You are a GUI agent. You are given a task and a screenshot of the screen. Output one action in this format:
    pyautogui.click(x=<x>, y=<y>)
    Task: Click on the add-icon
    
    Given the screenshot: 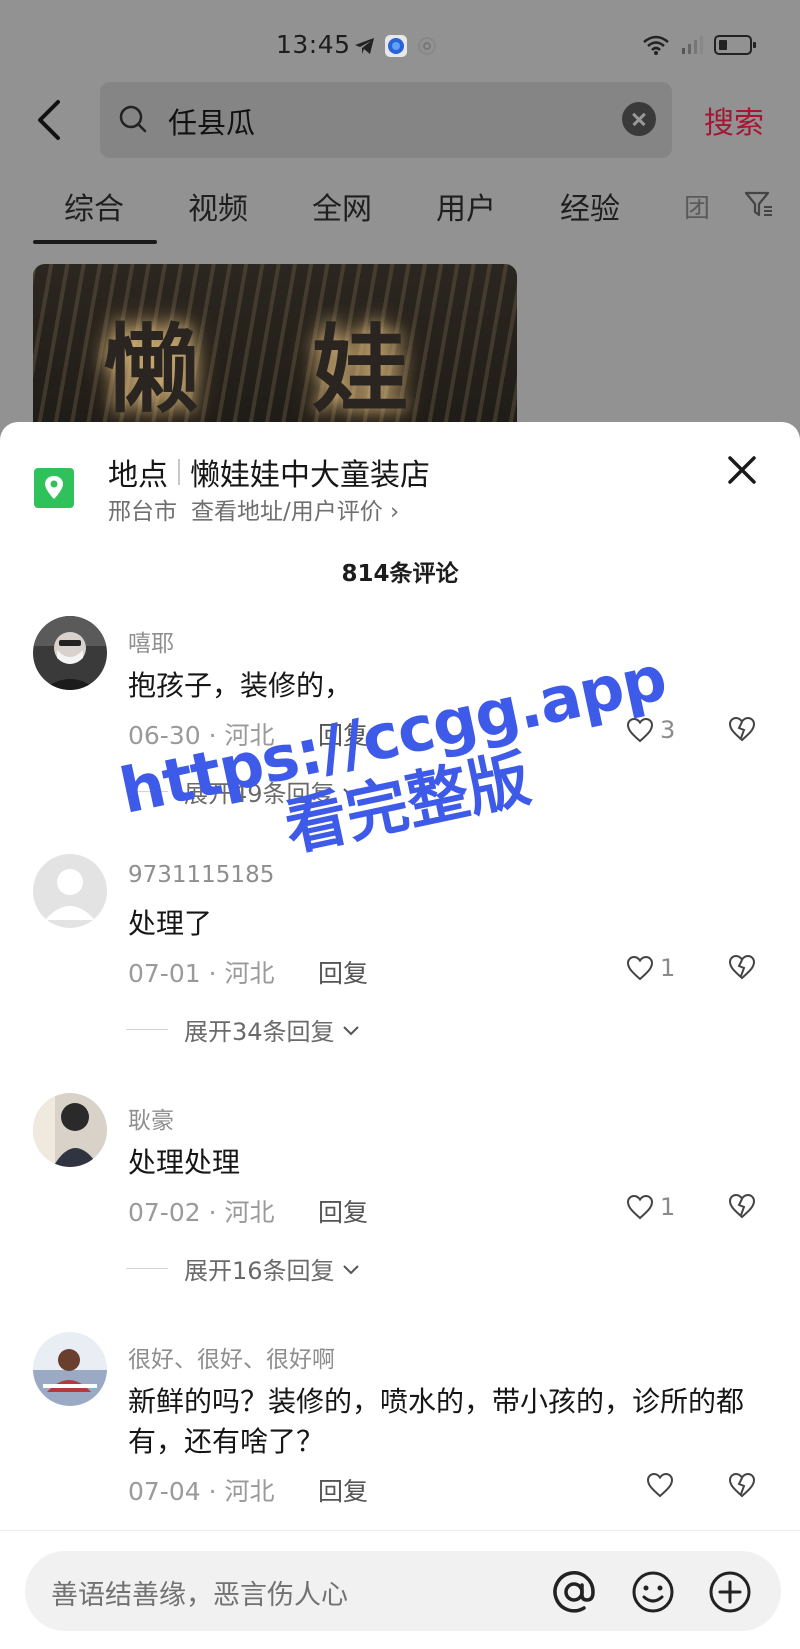 What is the action you would take?
    pyautogui.click(x=730, y=1592)
    